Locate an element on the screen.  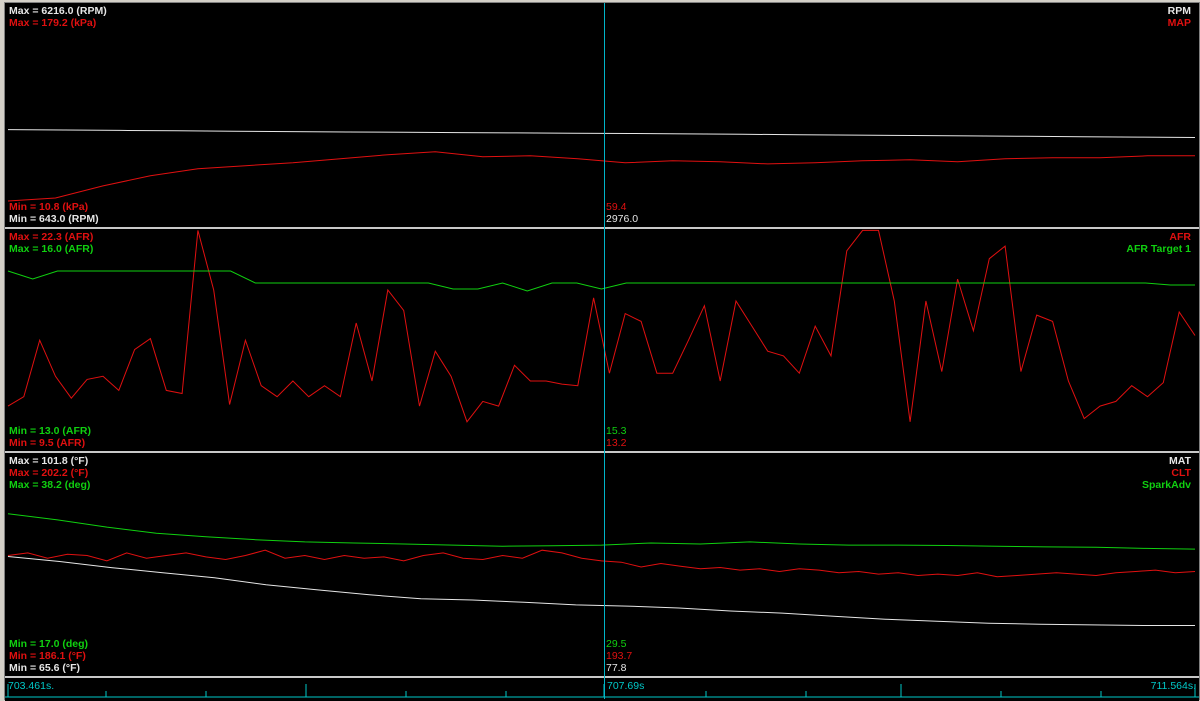
series-min-label: Min = 13.0 (AFR) is located at coordinates (50, 431).